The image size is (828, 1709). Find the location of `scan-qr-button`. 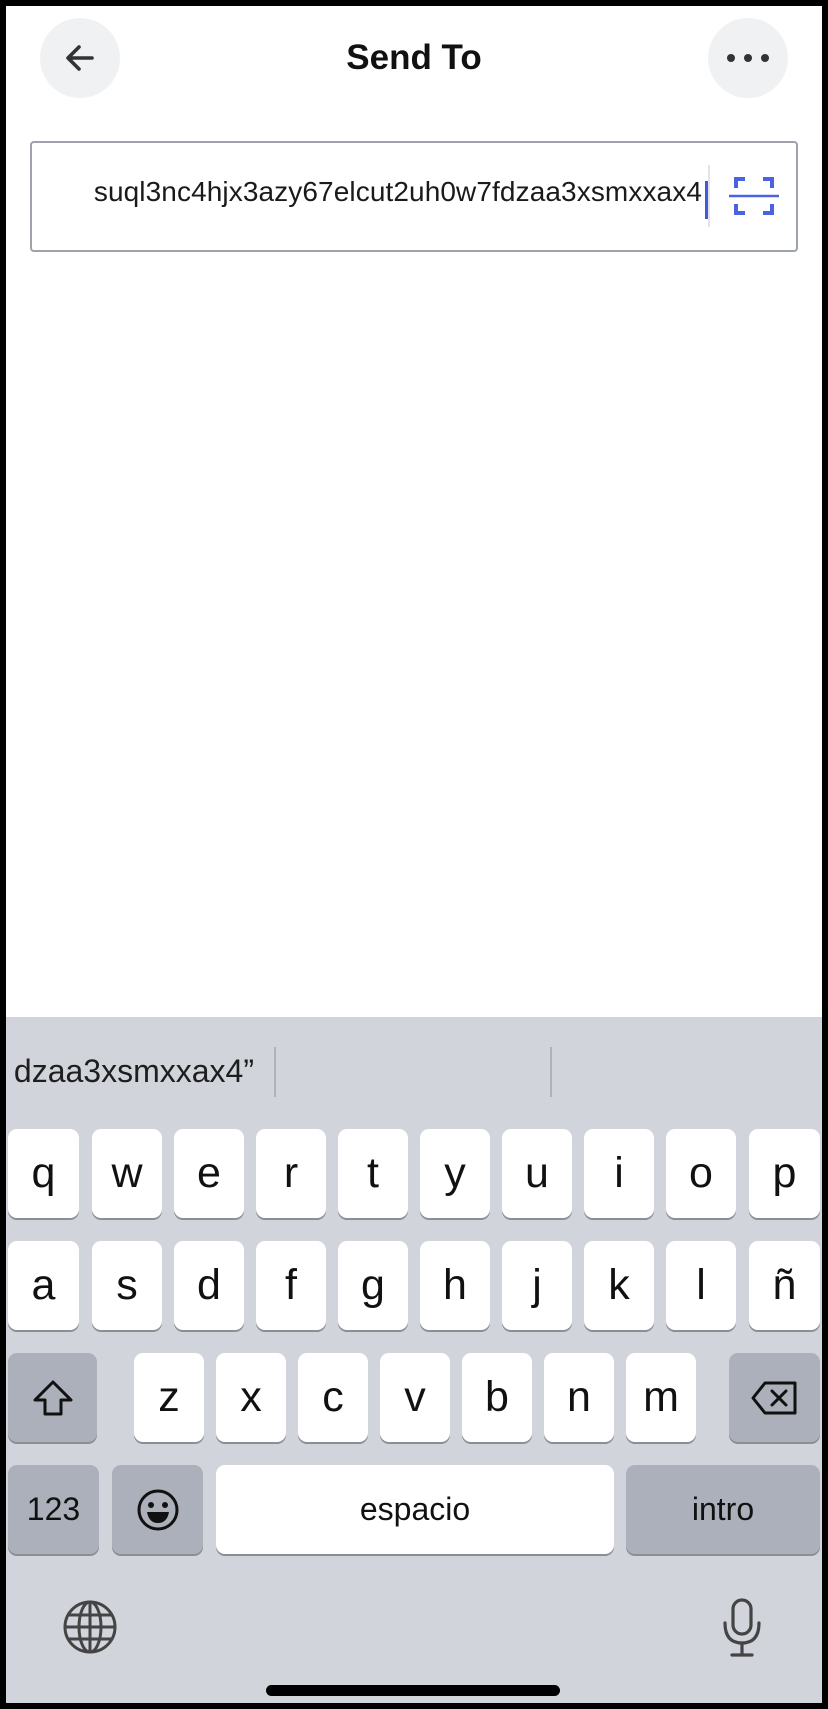

scan-qr-button is located at coordinates (754, 196).